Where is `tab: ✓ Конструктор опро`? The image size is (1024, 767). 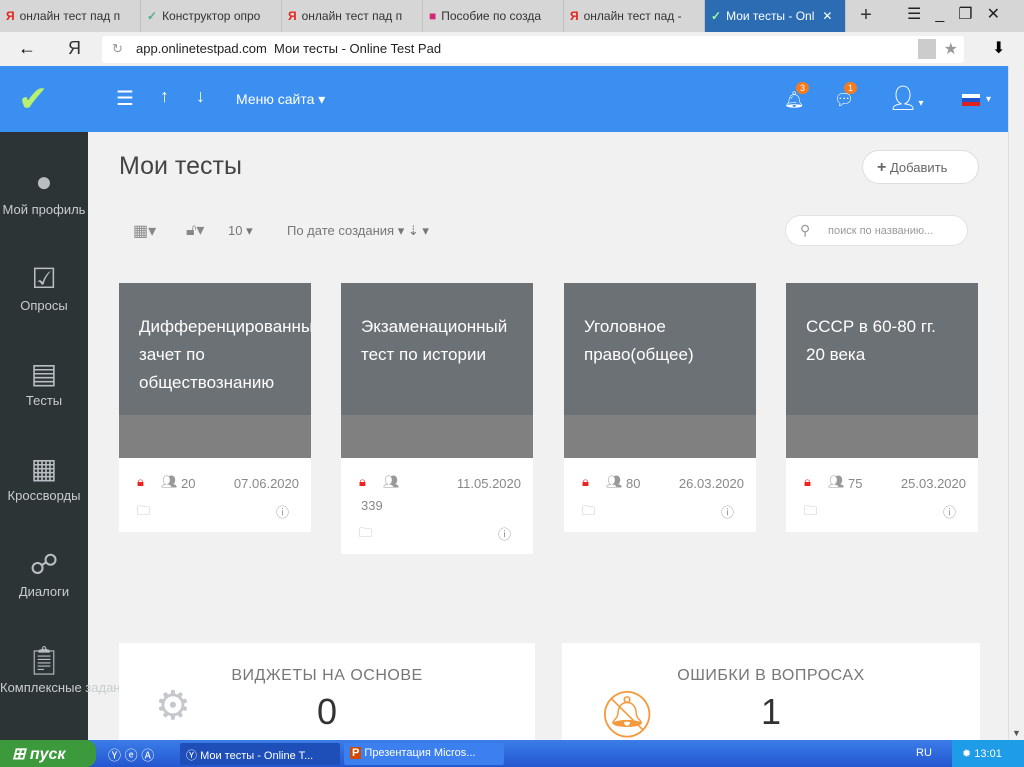 tab: ✓ Конструктор опро is located at coordinates (211, 16).